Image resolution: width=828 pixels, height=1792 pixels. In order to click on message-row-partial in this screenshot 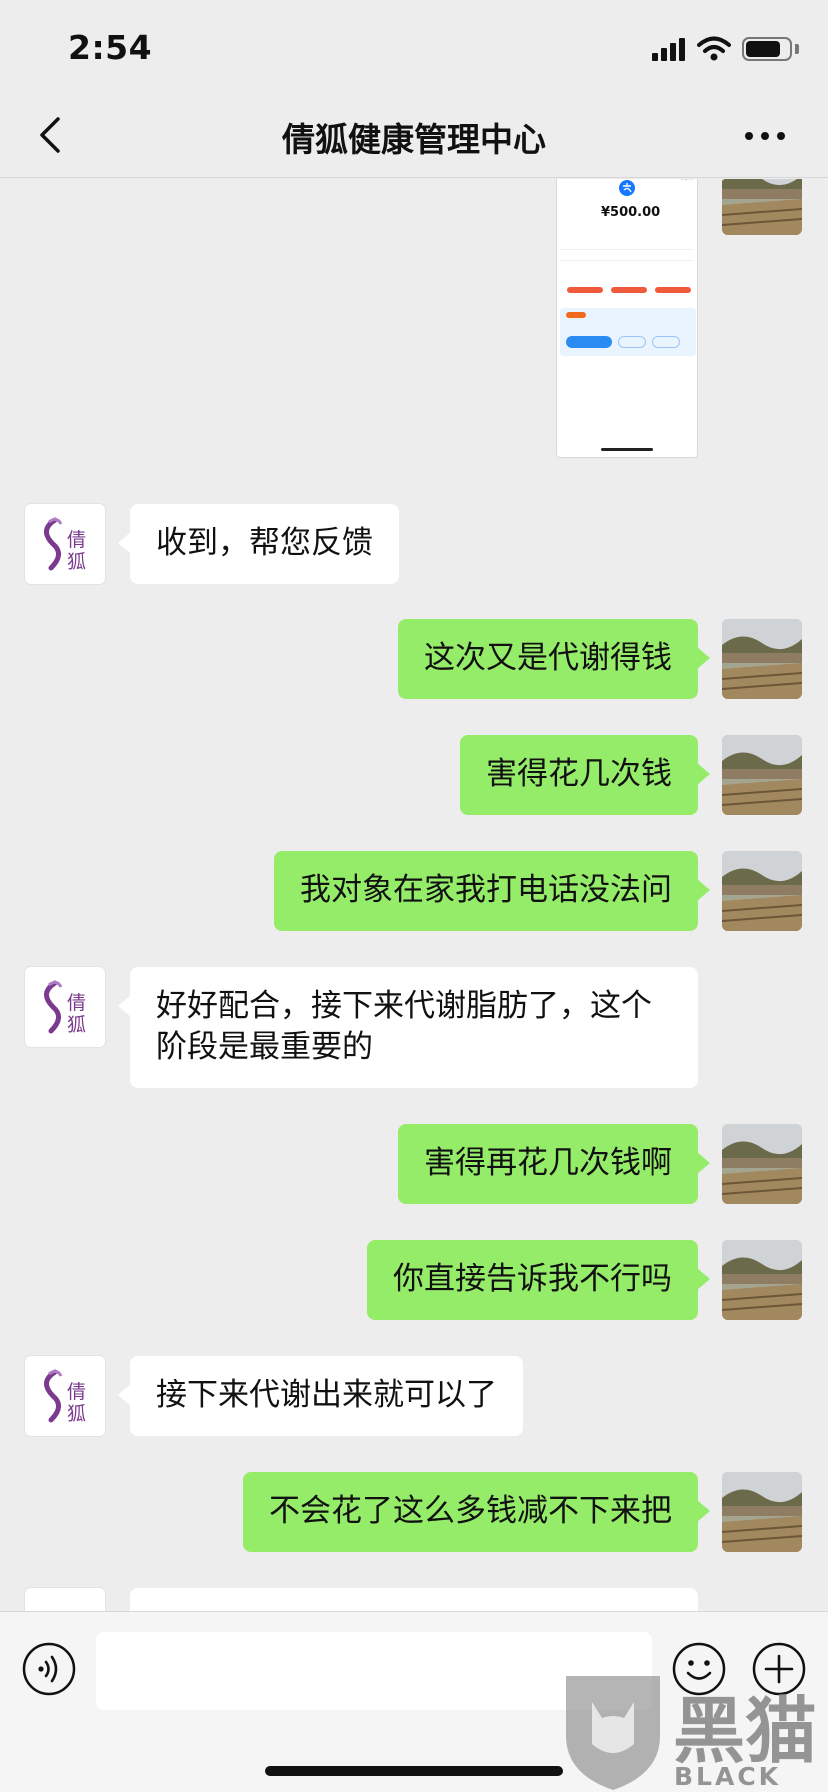, I will do `click(414, 1599)`.